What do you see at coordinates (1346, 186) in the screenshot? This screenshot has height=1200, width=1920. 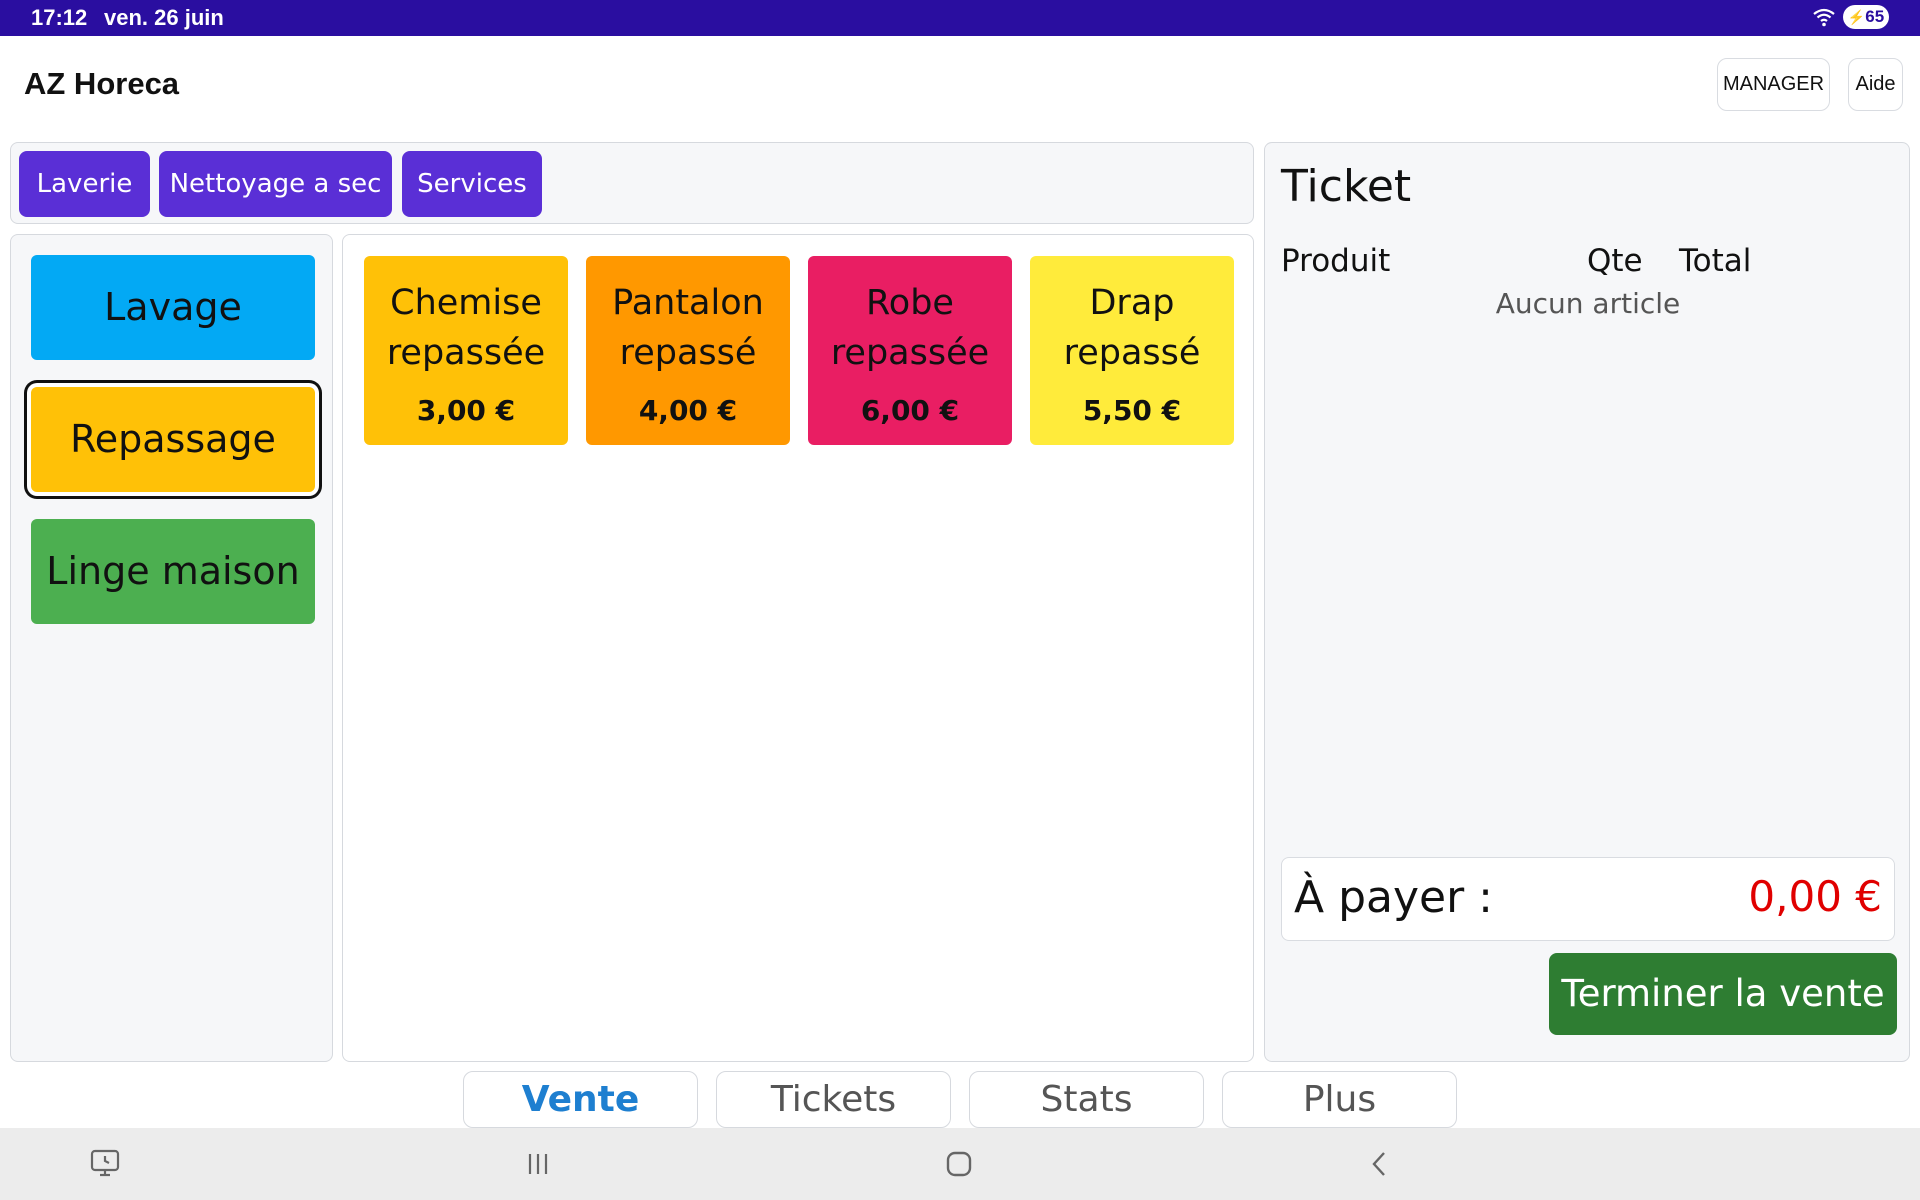 I see `ticket-title: Ticket` at bounding box center [1346, 186].